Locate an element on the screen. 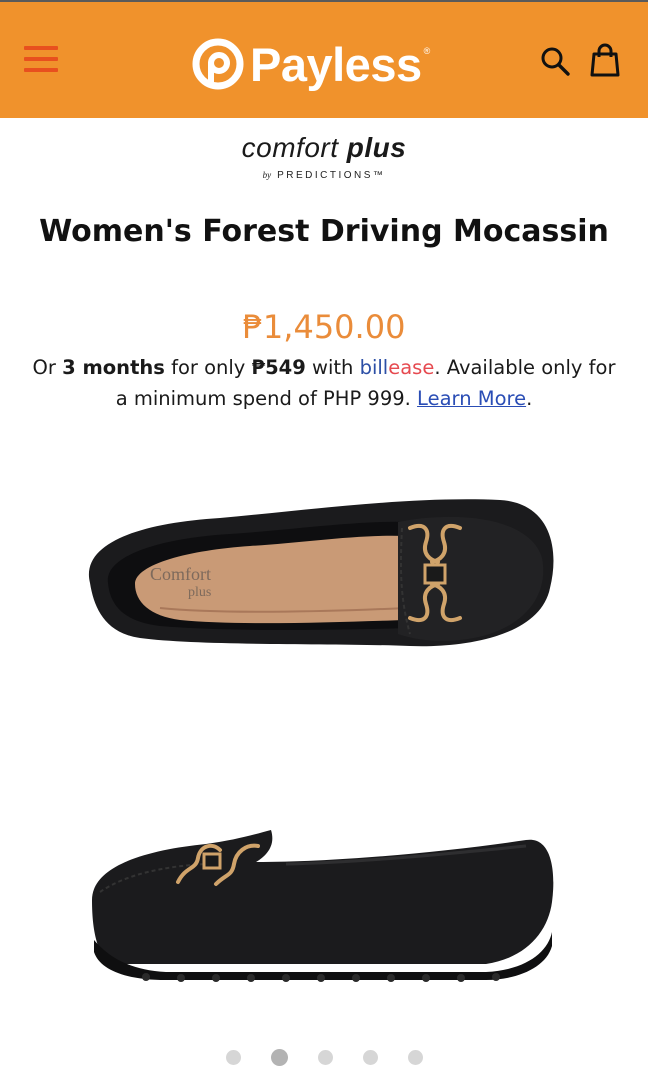 This screenshot has height=1080, width=648. search-icon is located at coordinates (555, 61).